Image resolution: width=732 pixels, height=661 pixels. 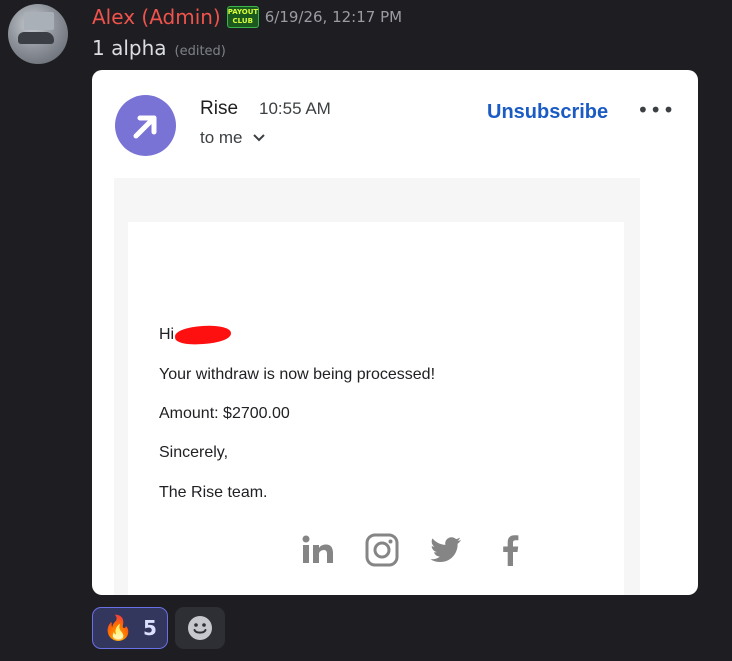 What do you see at coordinates (258, 138) in the screenshot?
I see `chevron-down-icon` at bounding box center [258, 138].